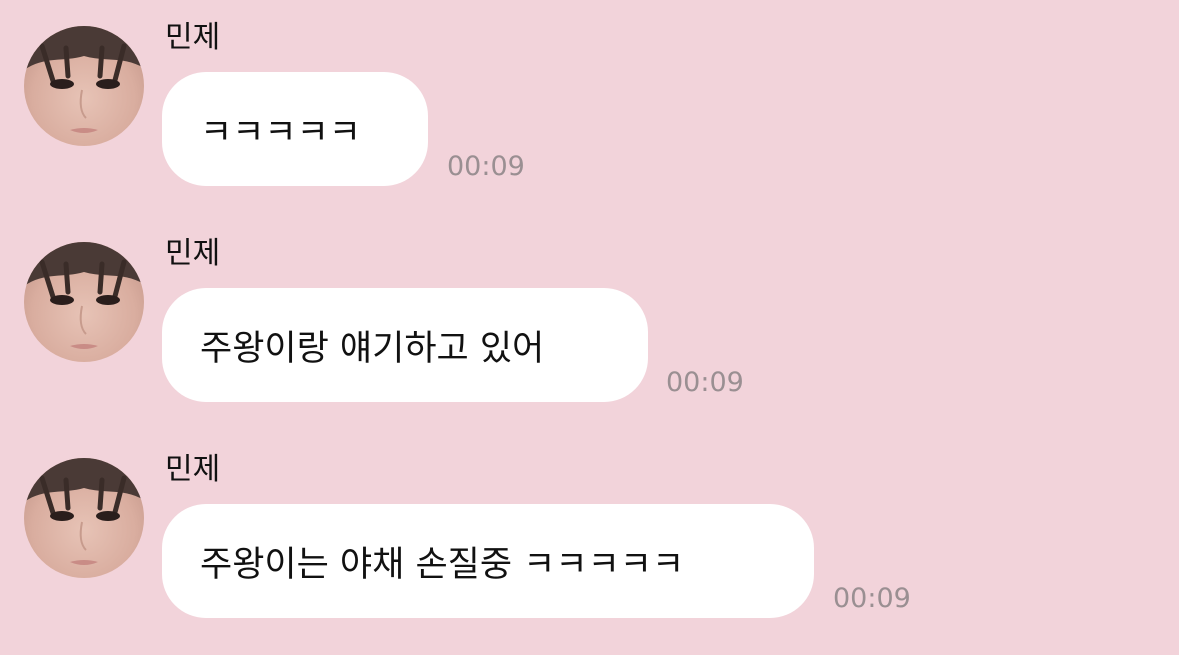 Image resolution: width=1179 pixels, height=655 pixels. I want to click on message-bubble: 주왕이는 야채 손질중 ㅋㅋㅋㅋㅋ, so click(488, 561).